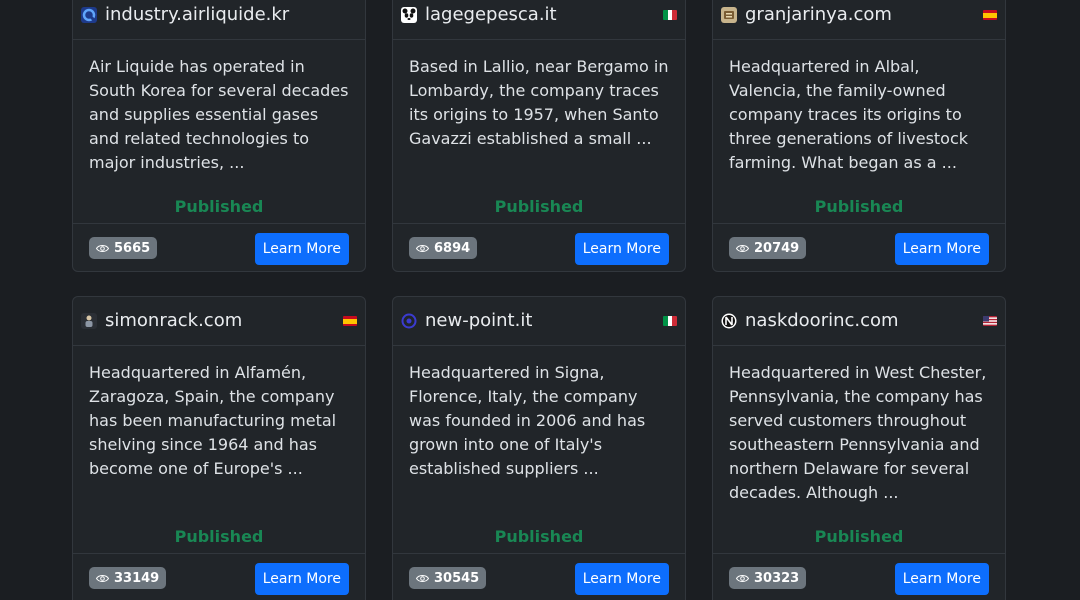 This screenshot has width=1080, height=600. I want to click on views-badge: 33149, so click(128, 578).